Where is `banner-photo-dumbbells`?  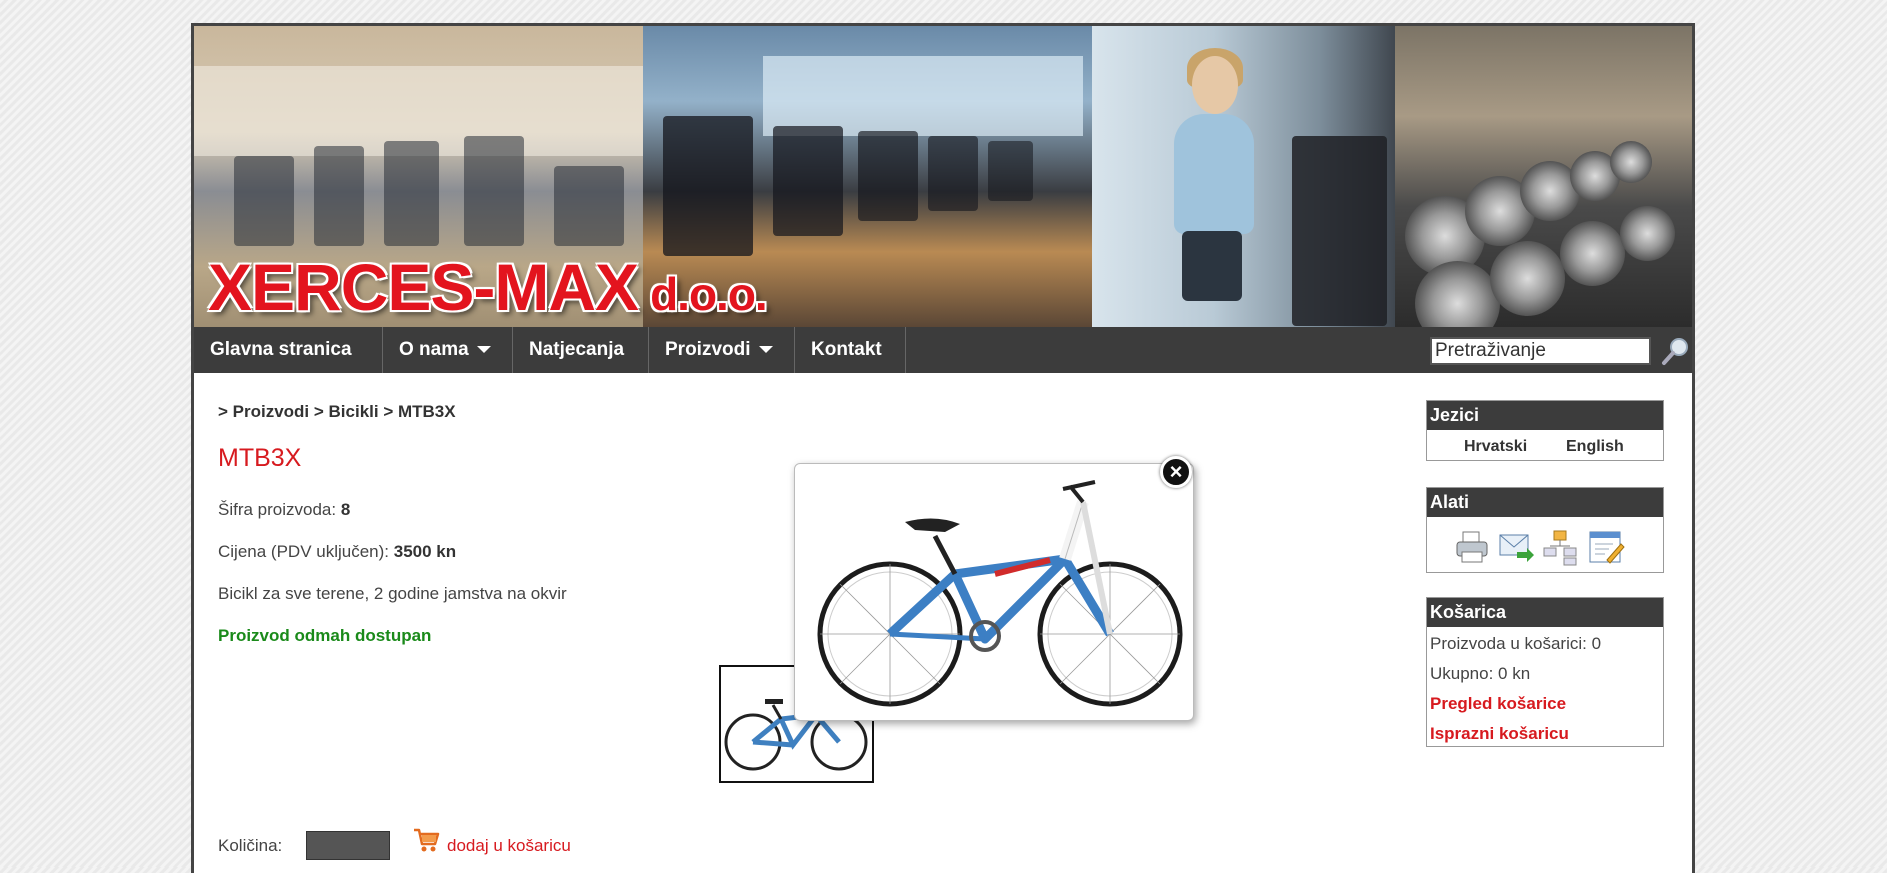 banner-photo-dumbbells is located at coordinates (1543, 176).